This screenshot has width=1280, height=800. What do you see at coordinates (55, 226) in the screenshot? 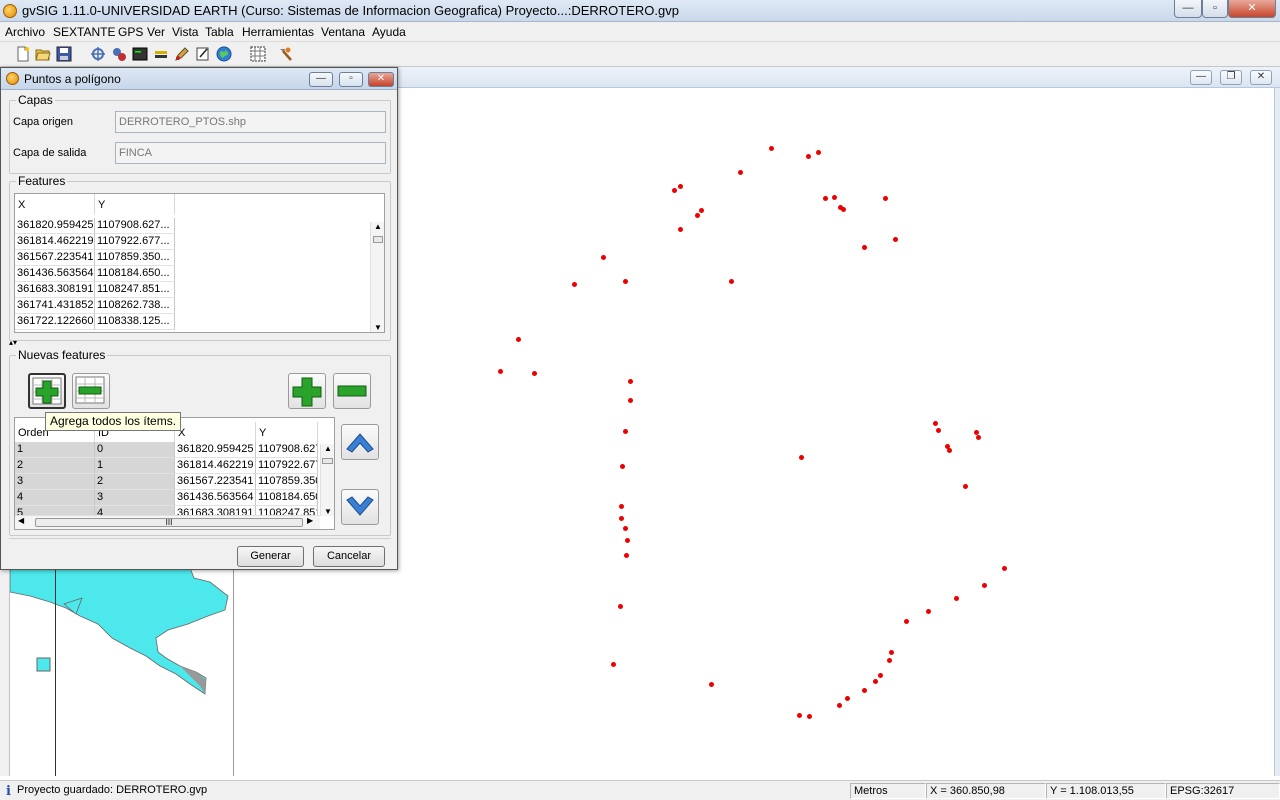
I see `cell-x: 361820.959425` at bounding box center [55, 226].